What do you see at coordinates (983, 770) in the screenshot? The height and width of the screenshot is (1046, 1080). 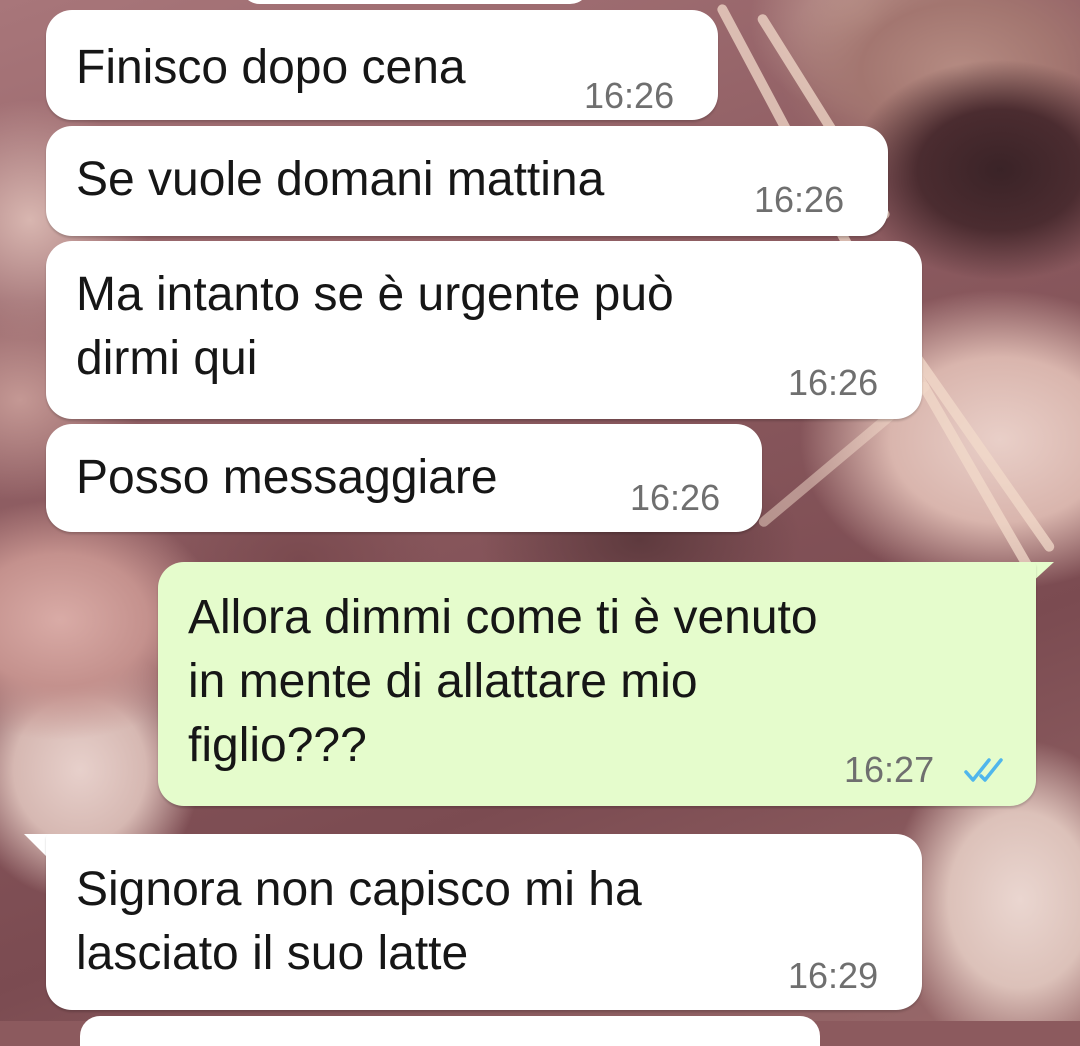 I see `double-check-icon` at bounding box center [983, 770].